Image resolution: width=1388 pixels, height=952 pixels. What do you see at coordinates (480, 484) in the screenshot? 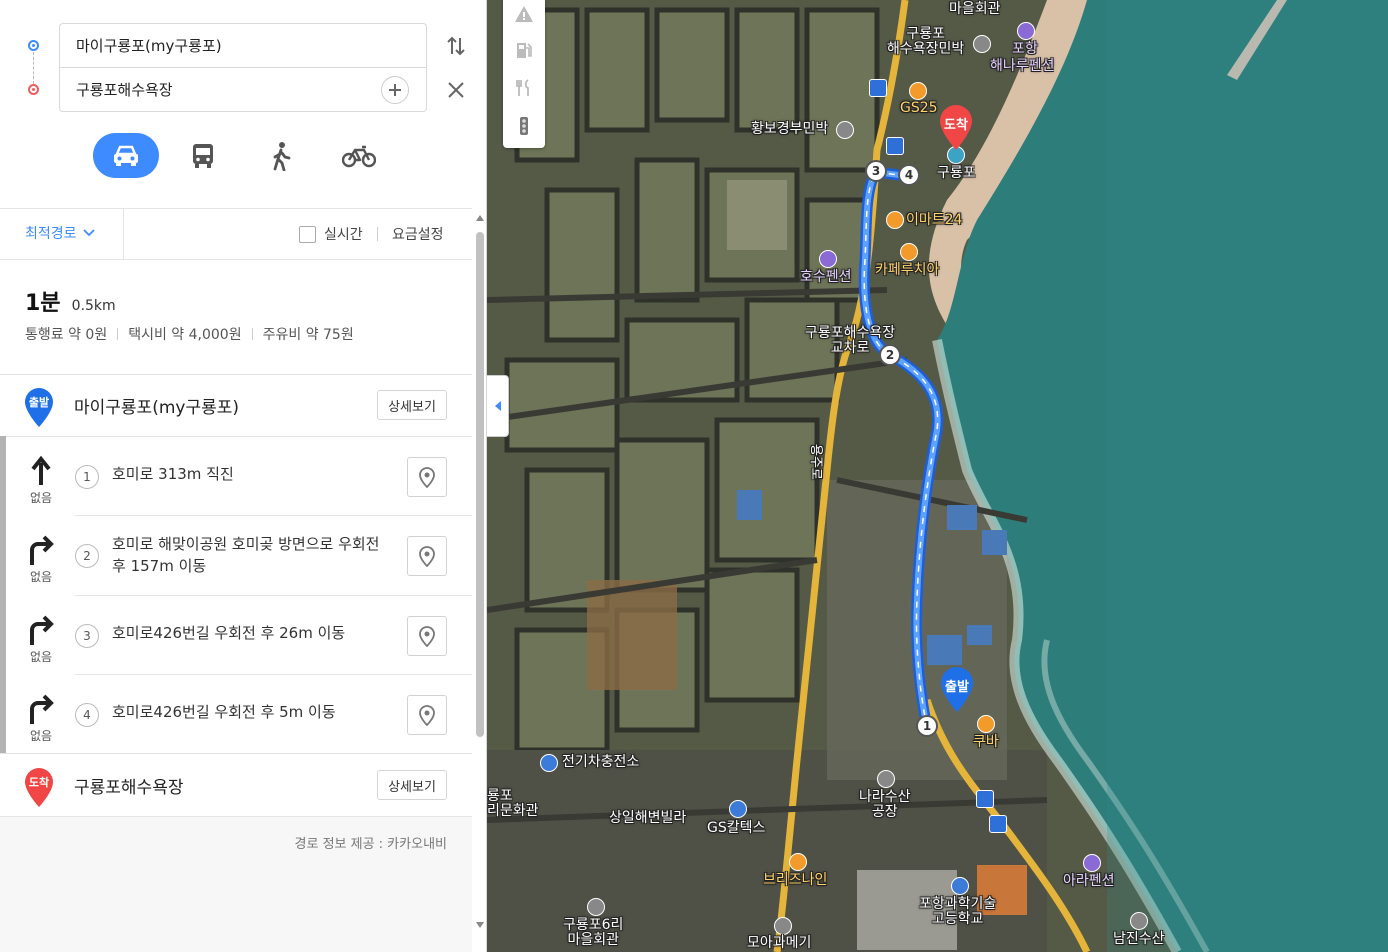
I see `scrollbar-thumb` at bounding box center [480, 484].